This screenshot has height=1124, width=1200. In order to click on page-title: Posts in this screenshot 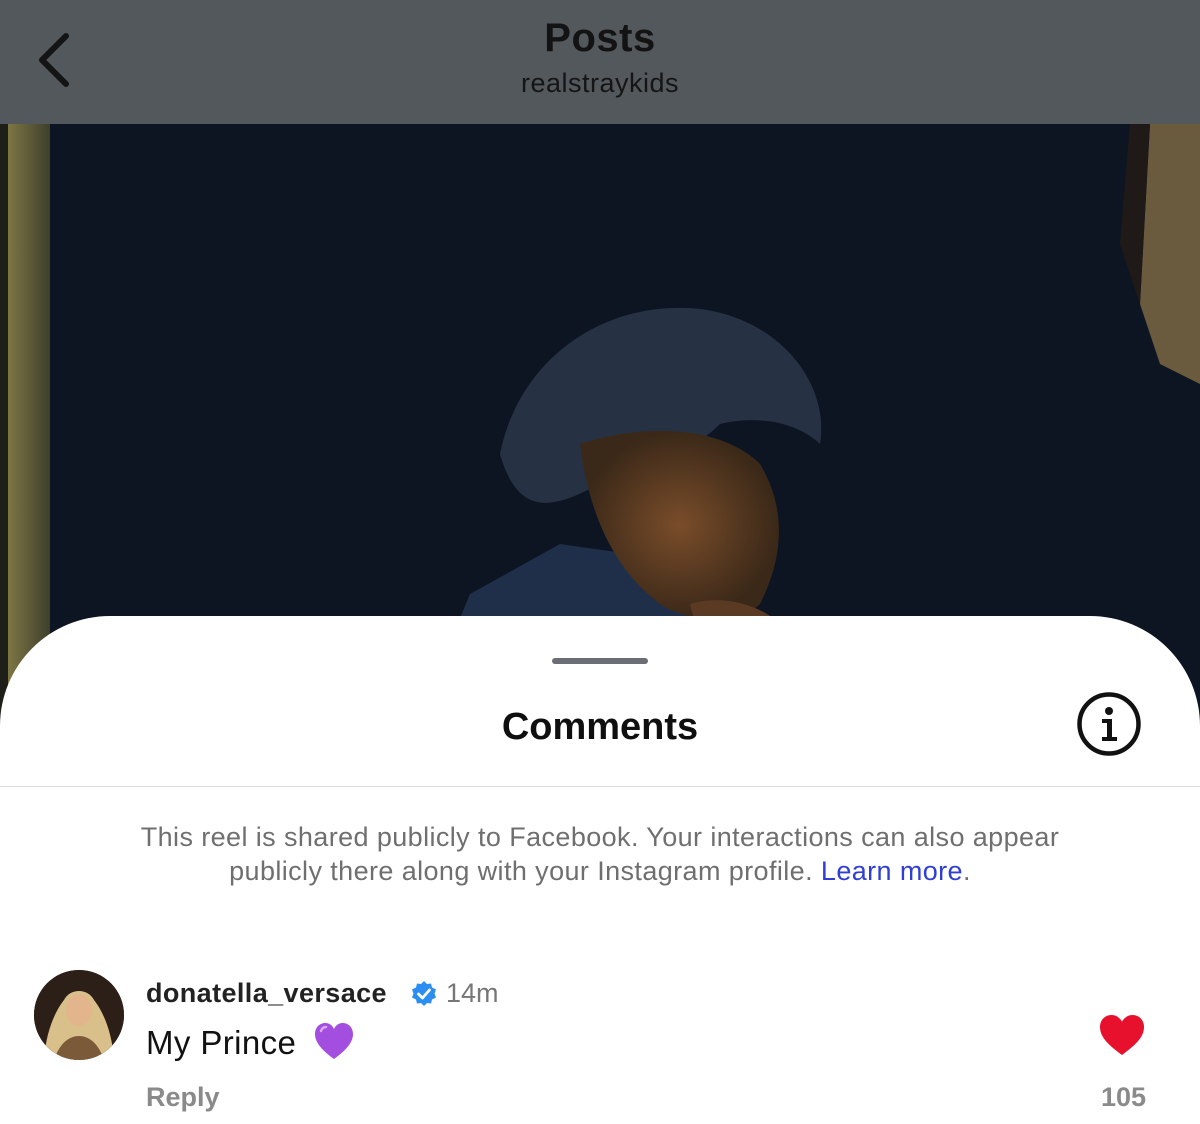, I will do `click(600, 38)`.